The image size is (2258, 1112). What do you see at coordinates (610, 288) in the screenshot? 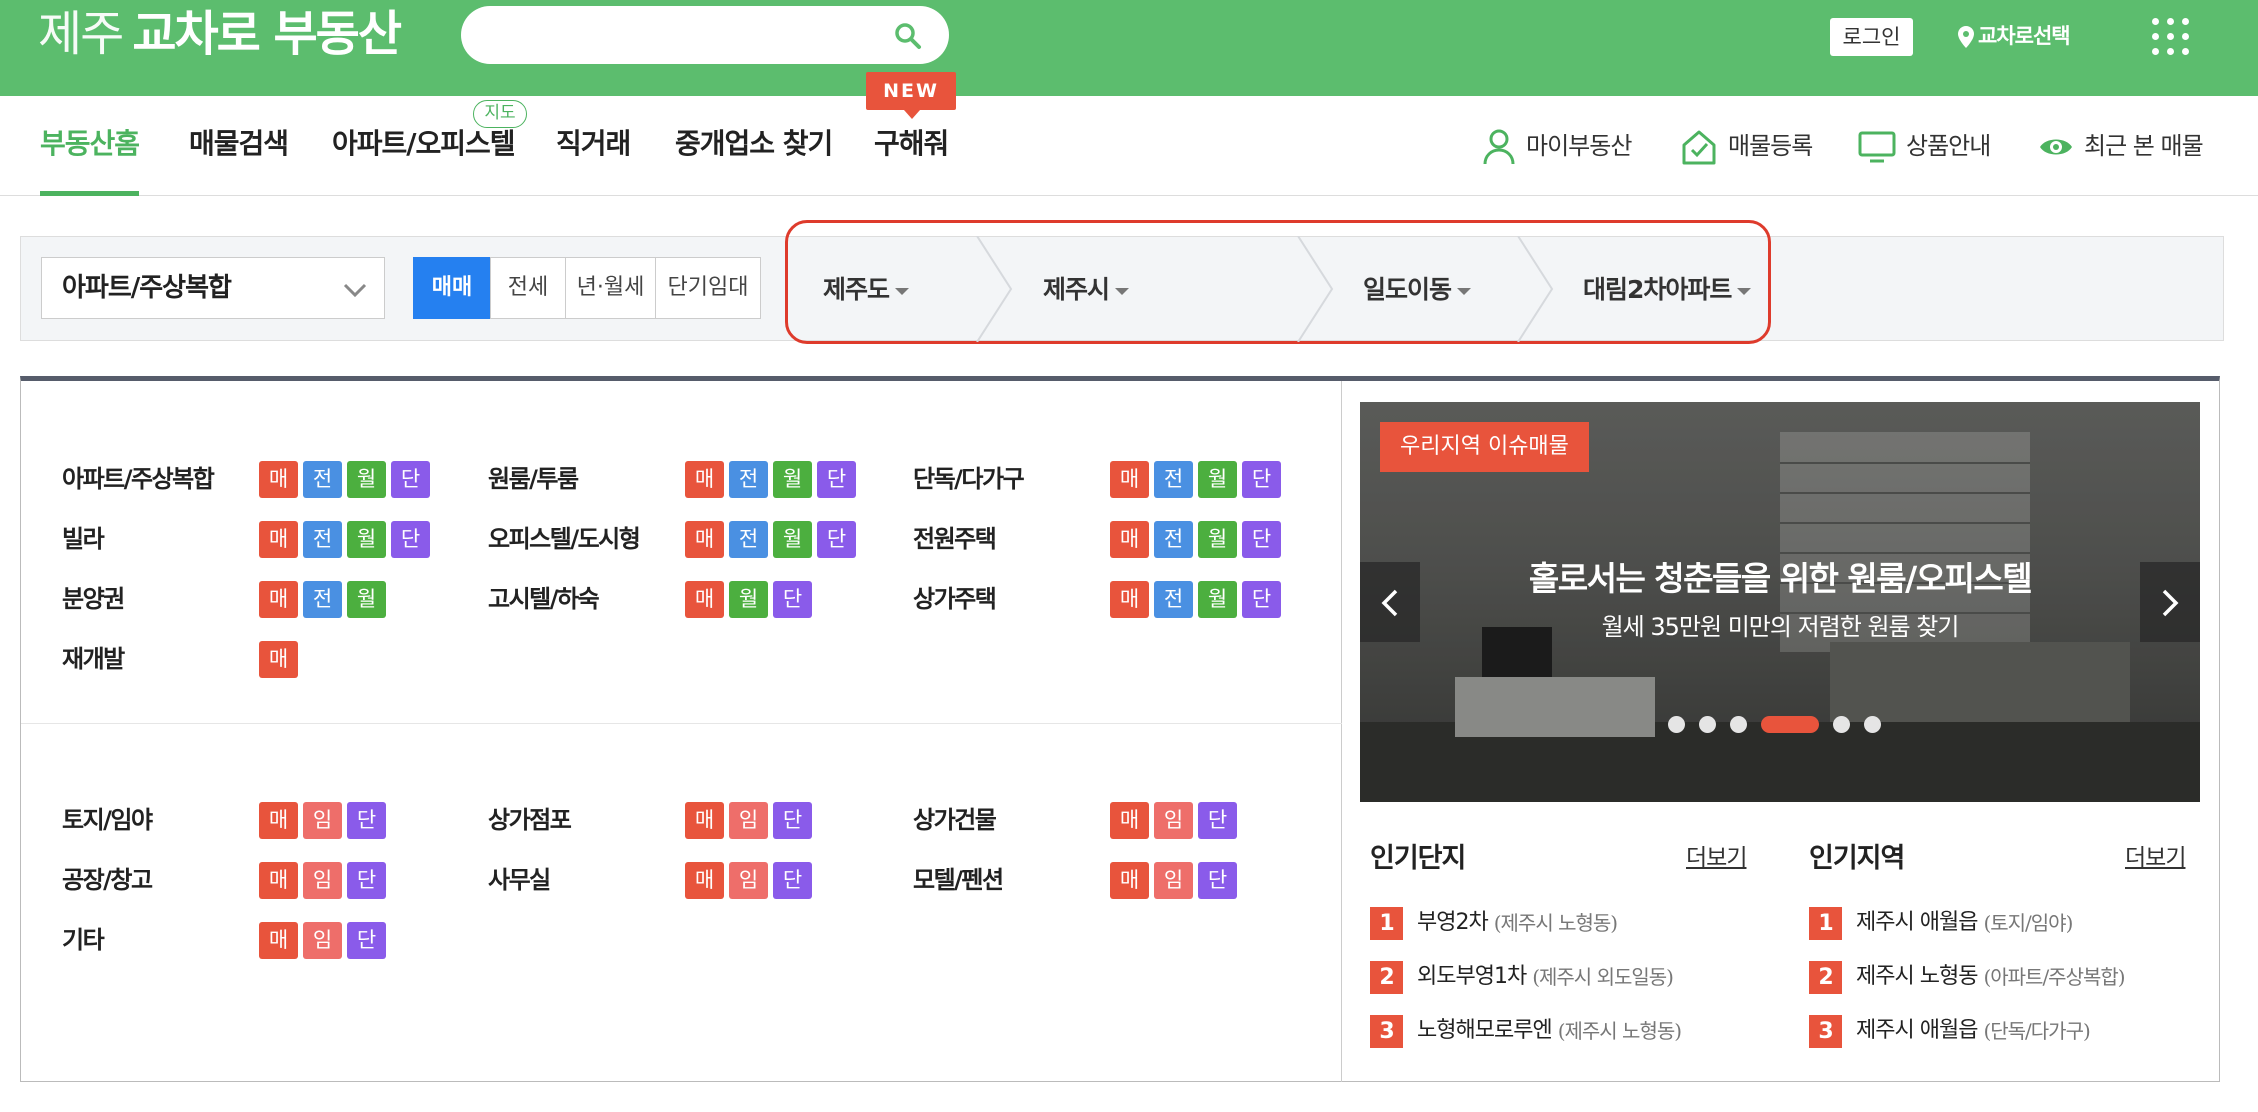
I see `deal-tab-monthly: 년·월세` at bounding box center [610, 288].